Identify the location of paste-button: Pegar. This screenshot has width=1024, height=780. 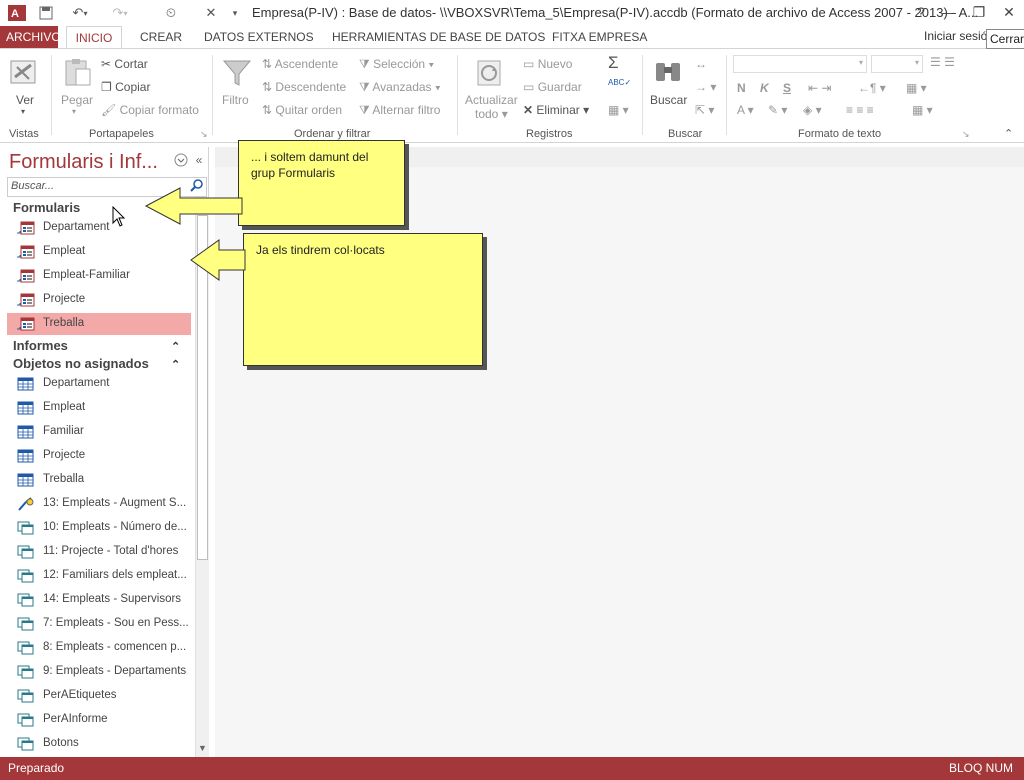
(77, 100).